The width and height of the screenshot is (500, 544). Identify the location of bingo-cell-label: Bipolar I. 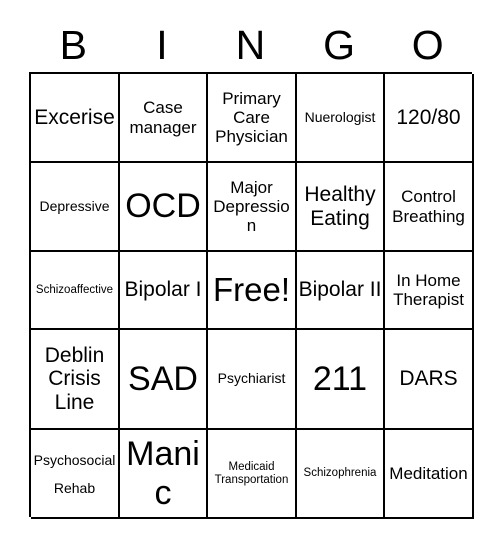
(163, 290).